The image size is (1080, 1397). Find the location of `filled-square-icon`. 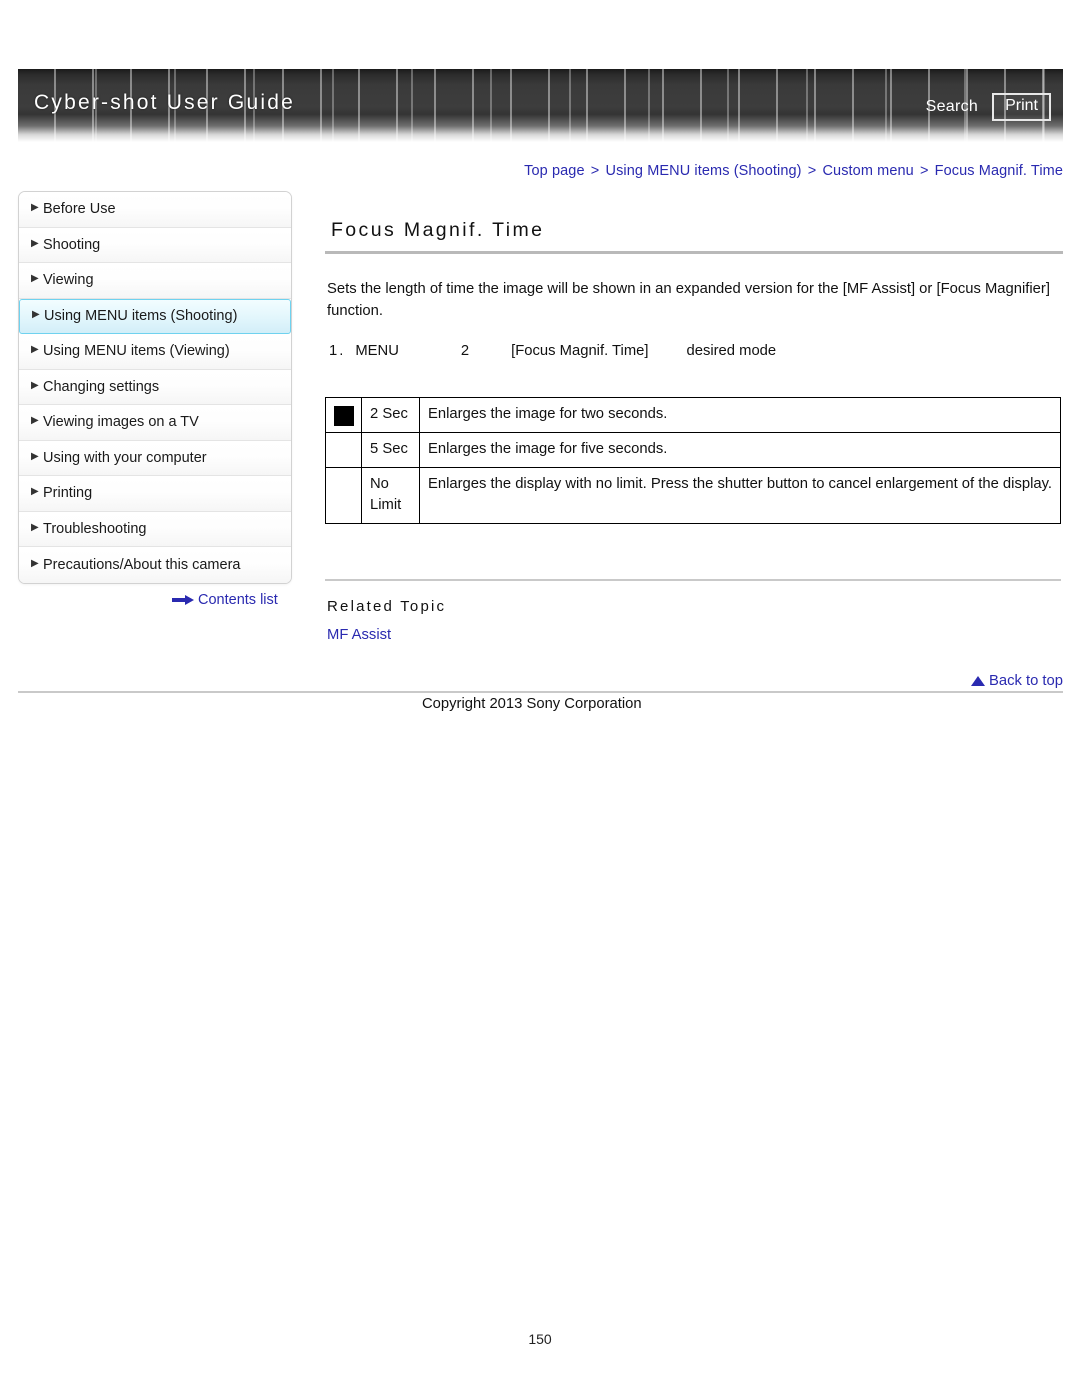

filled-square-icon is located at coordinates (343, 415).